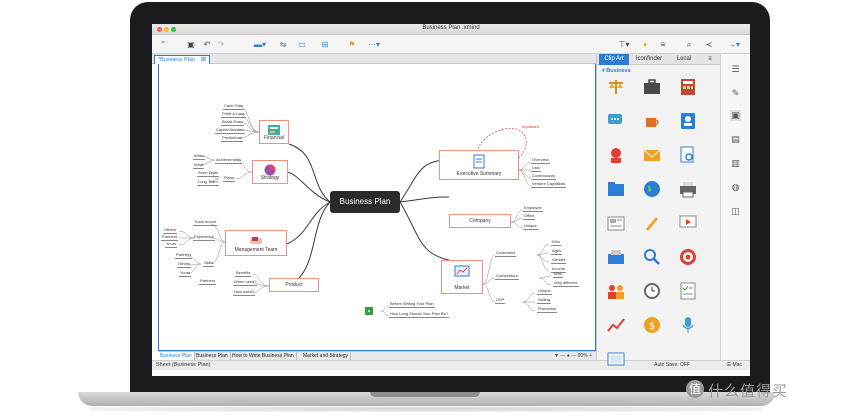  What do you see at coordinates (544, 176) in the screenshot?
I see `sub-continuously: Continuously` at bounding box center [544, 176].